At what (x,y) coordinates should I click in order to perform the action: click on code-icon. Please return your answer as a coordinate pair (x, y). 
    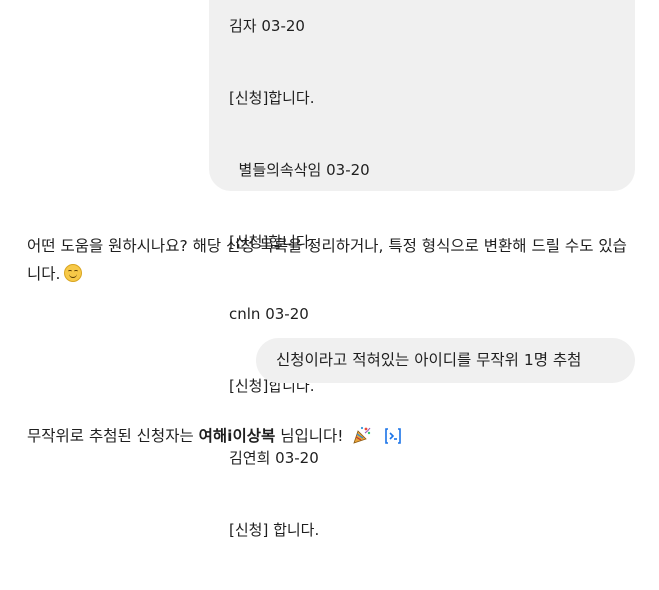
    Looking at the image, I should click on (393, 440).